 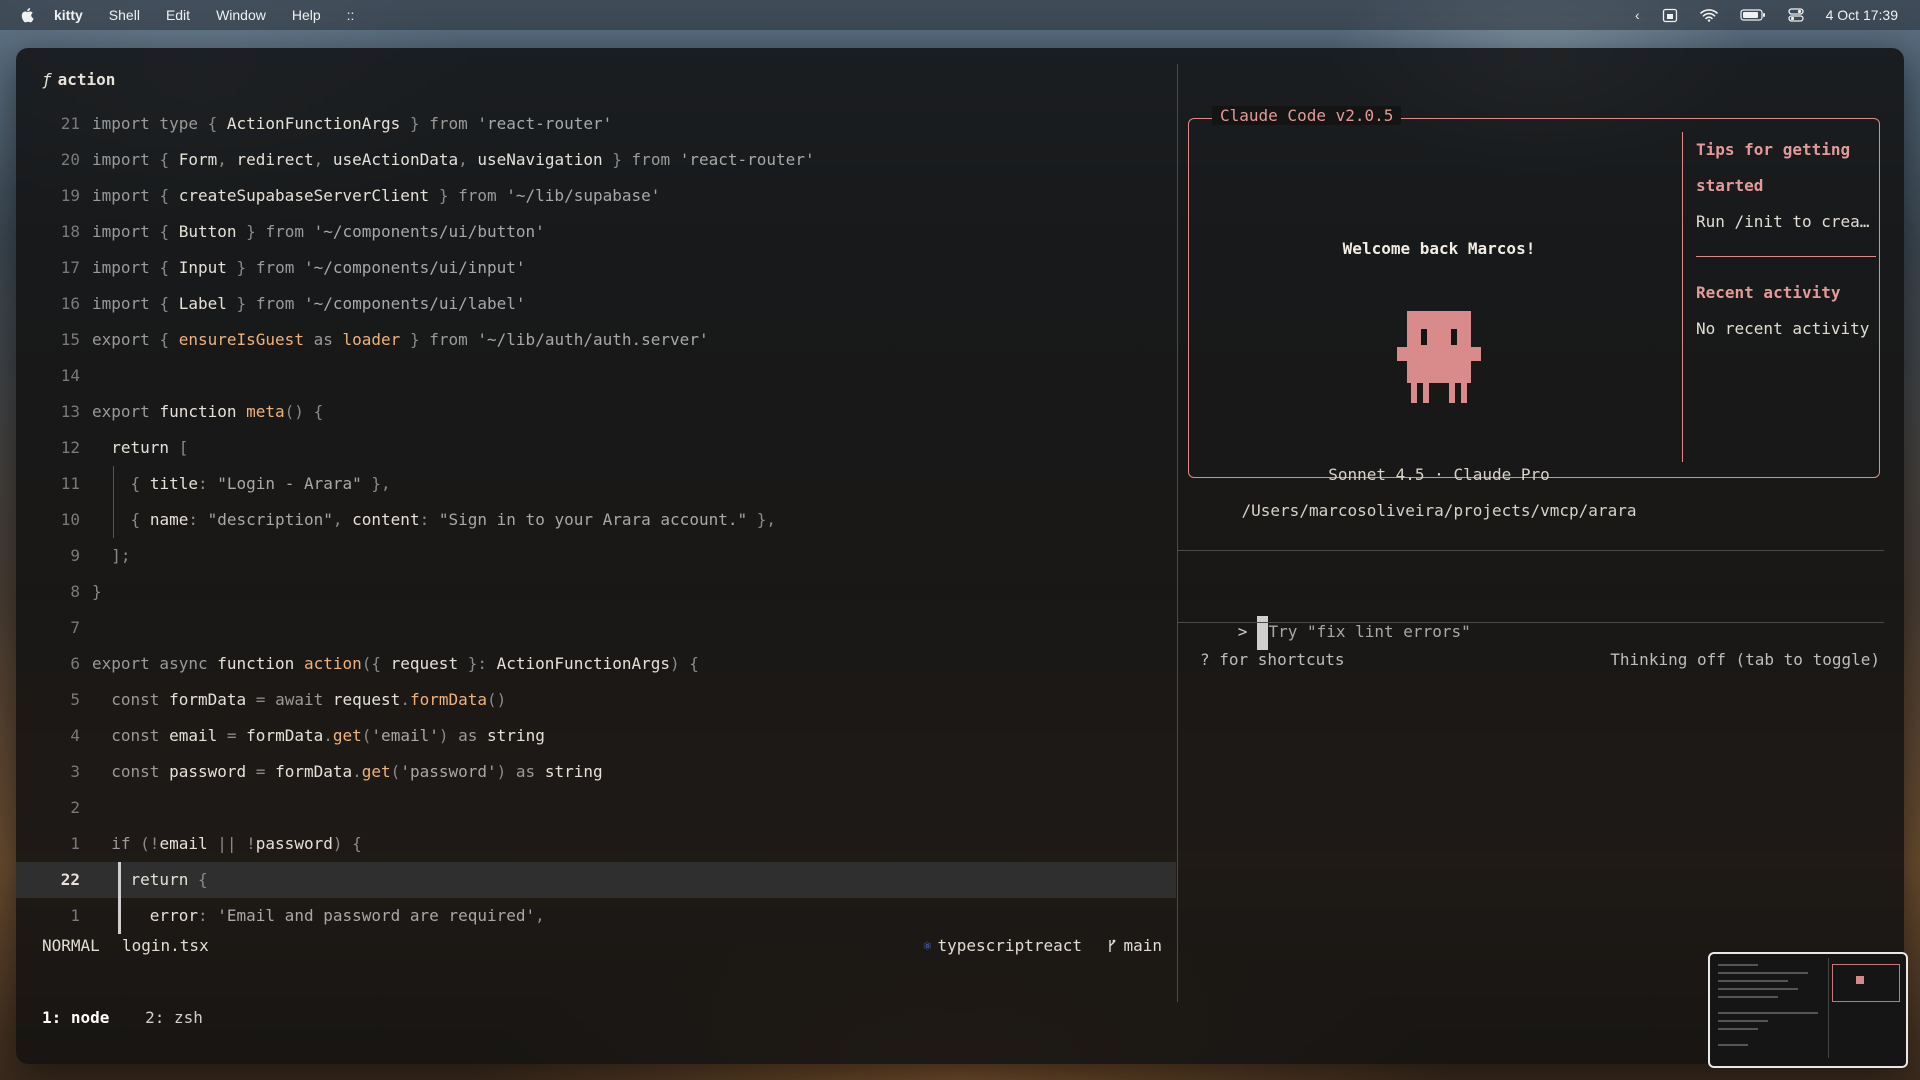 I want to click on prompt-top-border, so click(x=1531, y=550).